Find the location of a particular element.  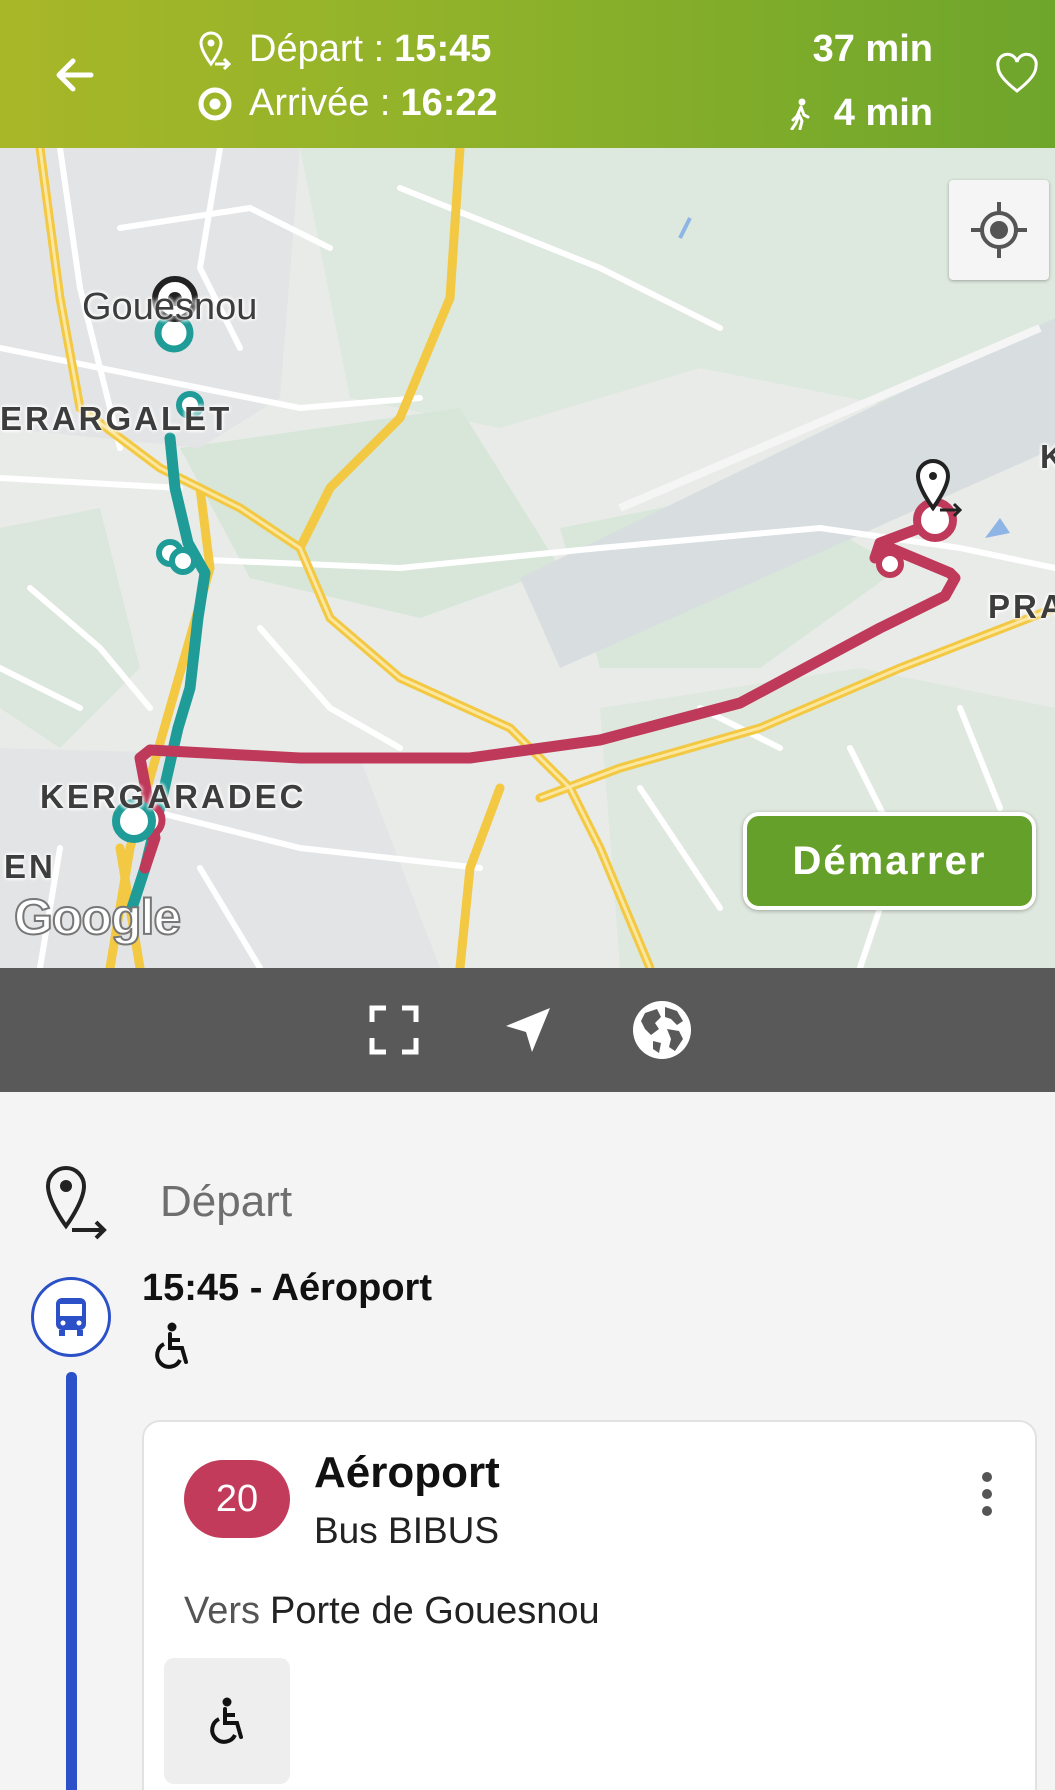

accessibility-badge is located at coordinates (227, 1721).